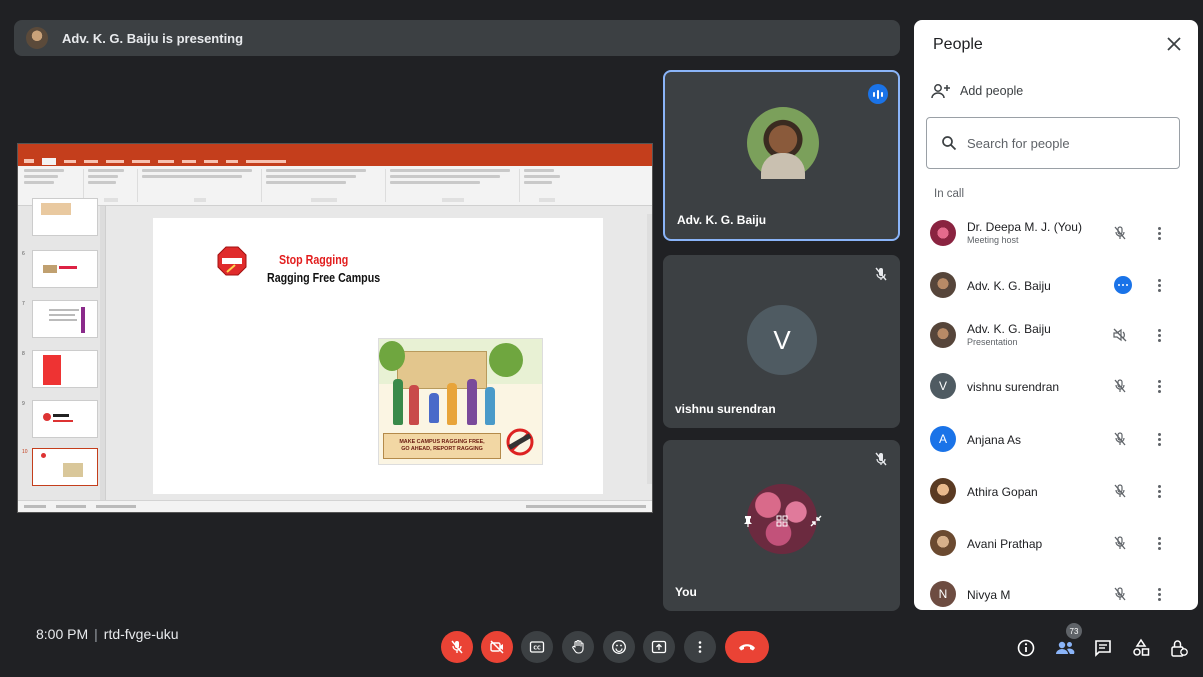 The height and width of the screenshot is (677, 1203). Describe the element at coordinates (725, 409) in the screenshot. I see `tile-name: vishnu surendran` at that location.